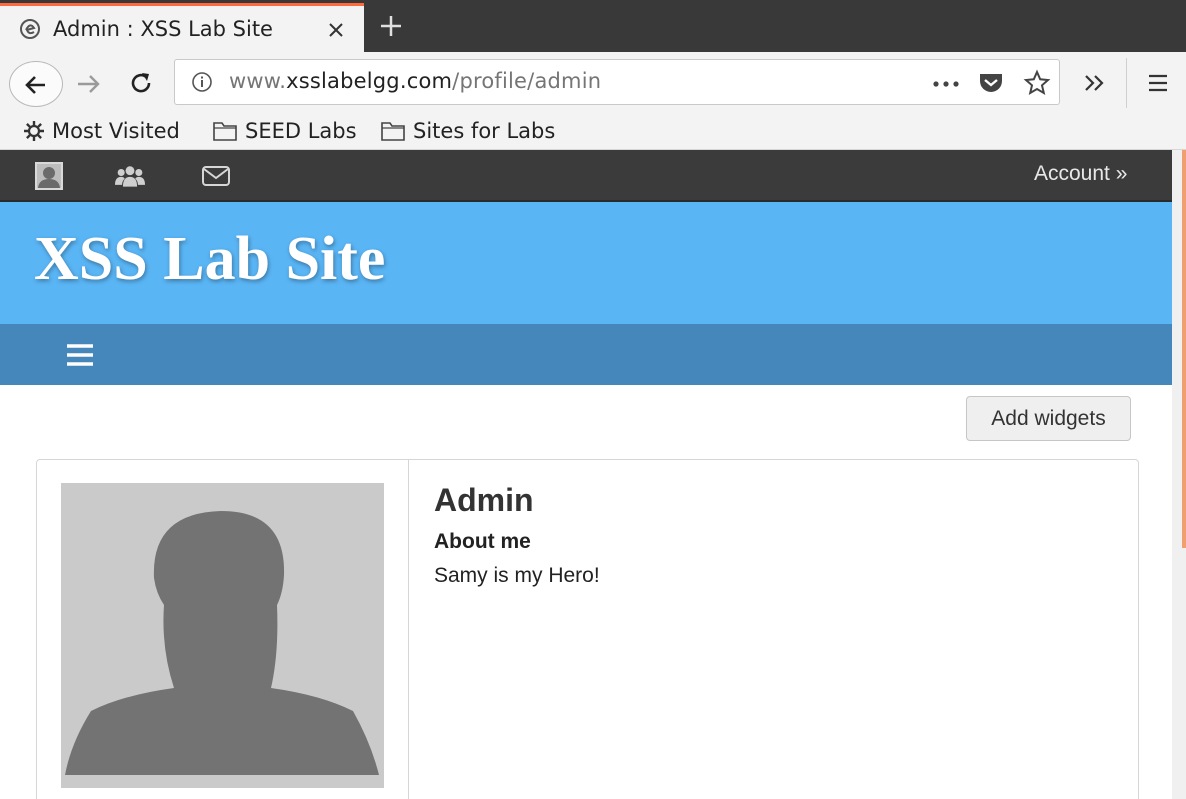  Describe the element at coordinates (34, 131) in the screenshot. I see `gear-icon` at that location.